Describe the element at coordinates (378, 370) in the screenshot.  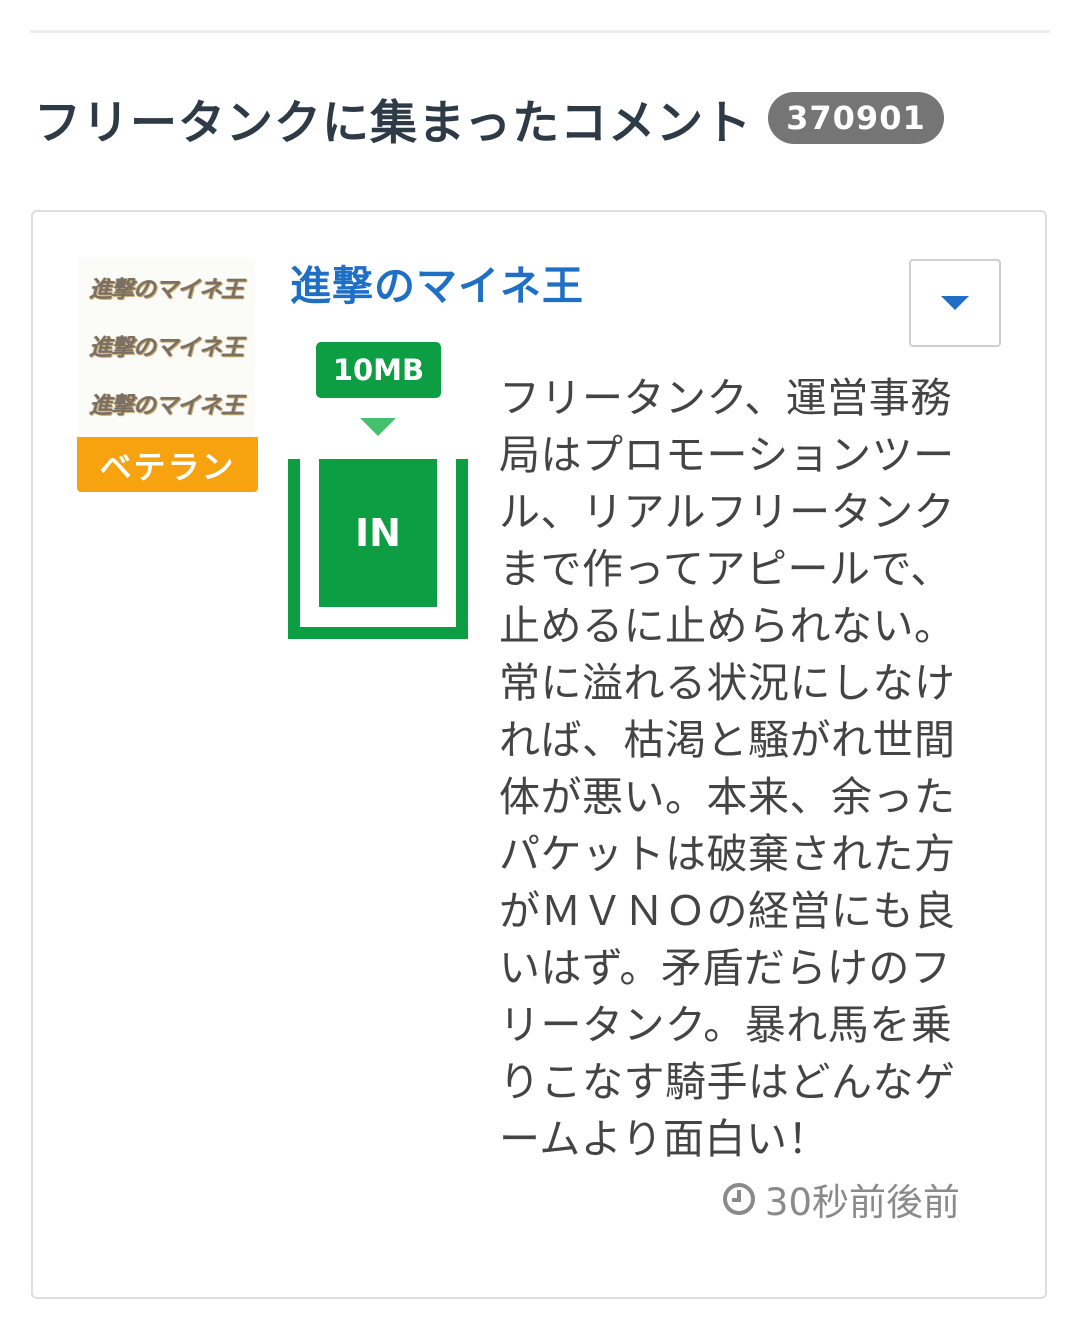
I see `amount-badge: 10MB` at that location.